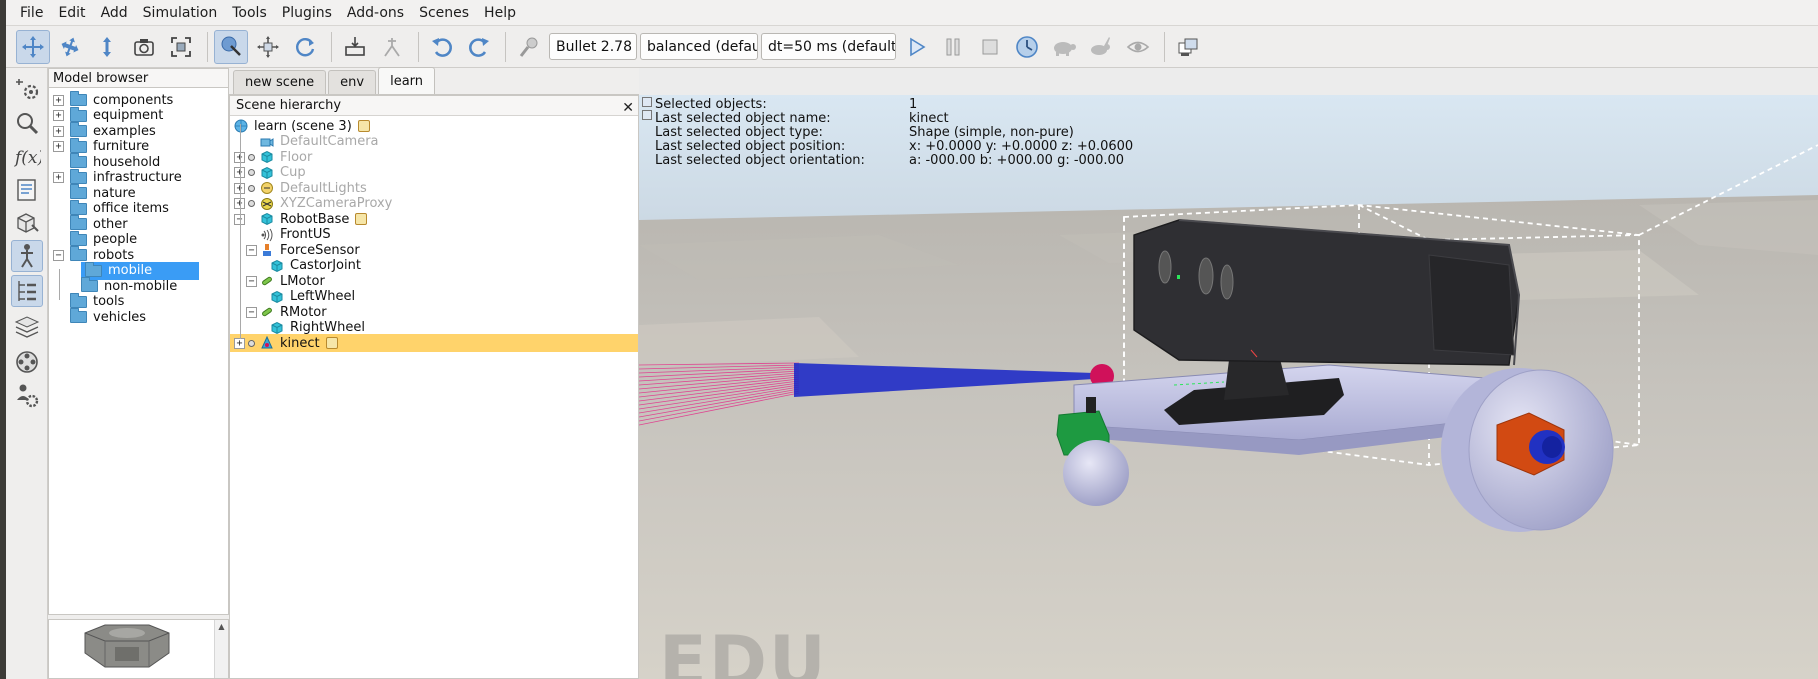 The image size is (1818, 679). I want to click on menu-add-ons: Add-ons, so click(376, 13).